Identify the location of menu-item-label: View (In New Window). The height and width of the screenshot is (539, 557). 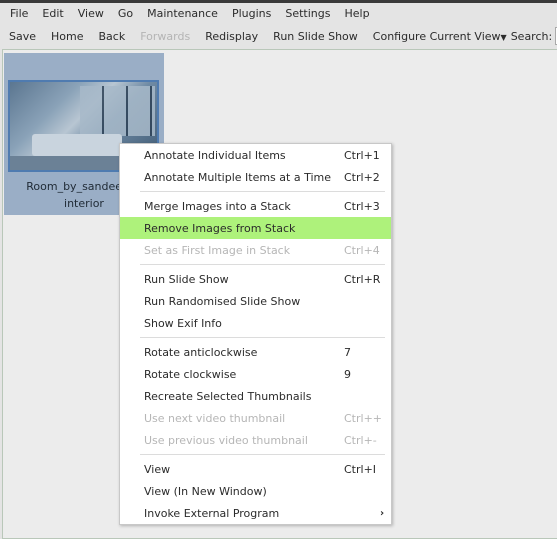
(205, 491).